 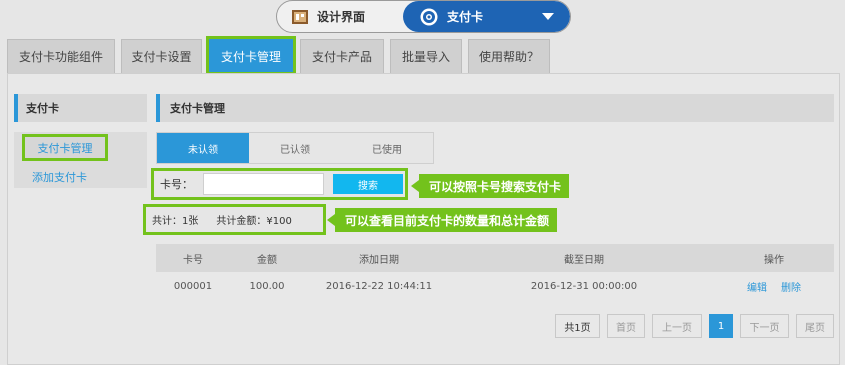 I want to click on summary-callout: 可以查看目前支付卡的数量和总计金额, so click(x=442, y=220).